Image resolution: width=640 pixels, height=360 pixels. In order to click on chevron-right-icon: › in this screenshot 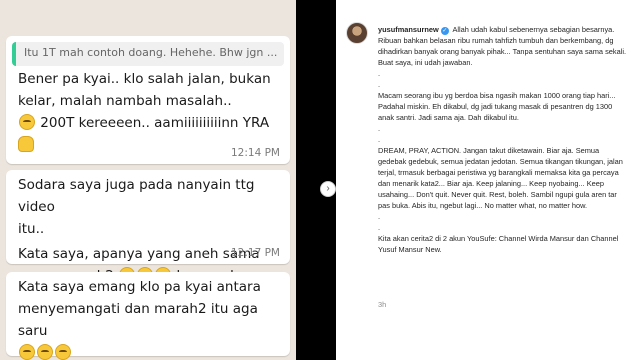, I will do `click(328, 188)`.